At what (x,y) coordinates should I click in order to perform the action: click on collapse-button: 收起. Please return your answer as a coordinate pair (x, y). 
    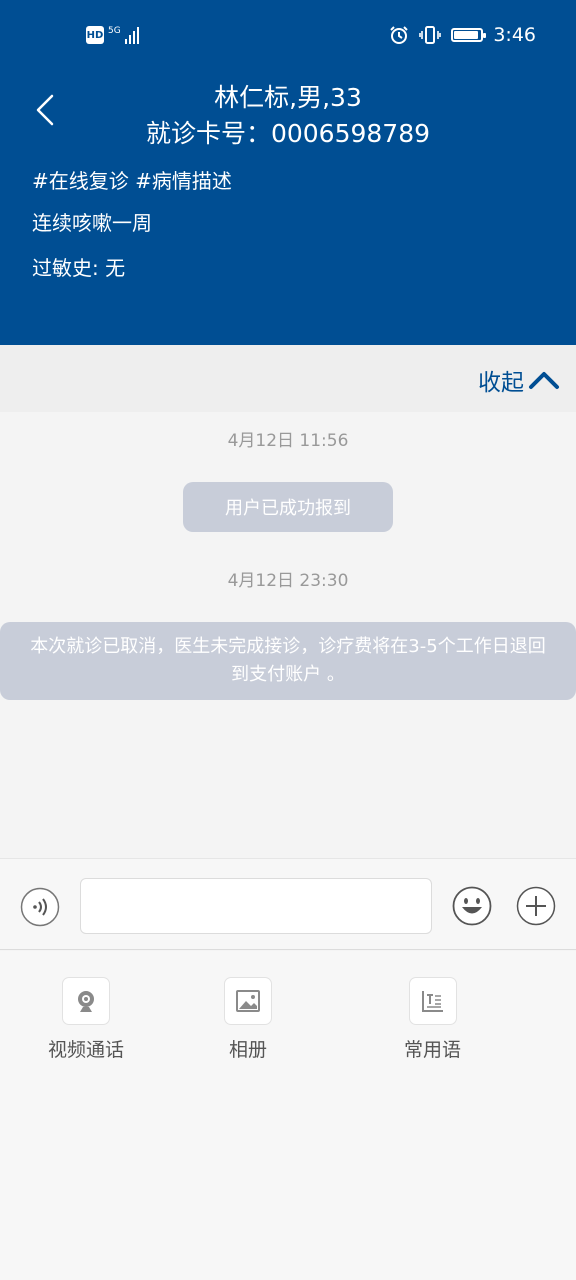
    Looking at the image, I should click on (519, 380).